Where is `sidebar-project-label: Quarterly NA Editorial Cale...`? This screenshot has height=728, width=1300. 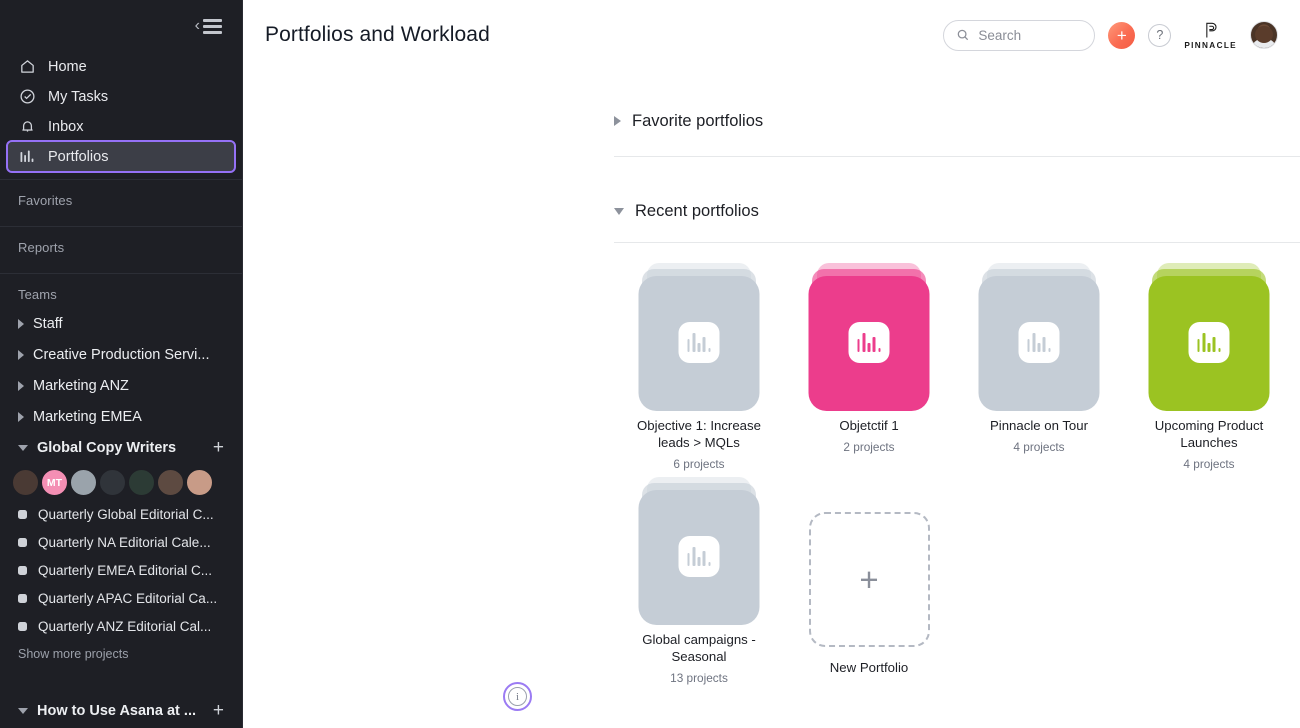
sidebar-project-label: Quarterly NA Editorial Cale... is located at coordinates (124, 542).